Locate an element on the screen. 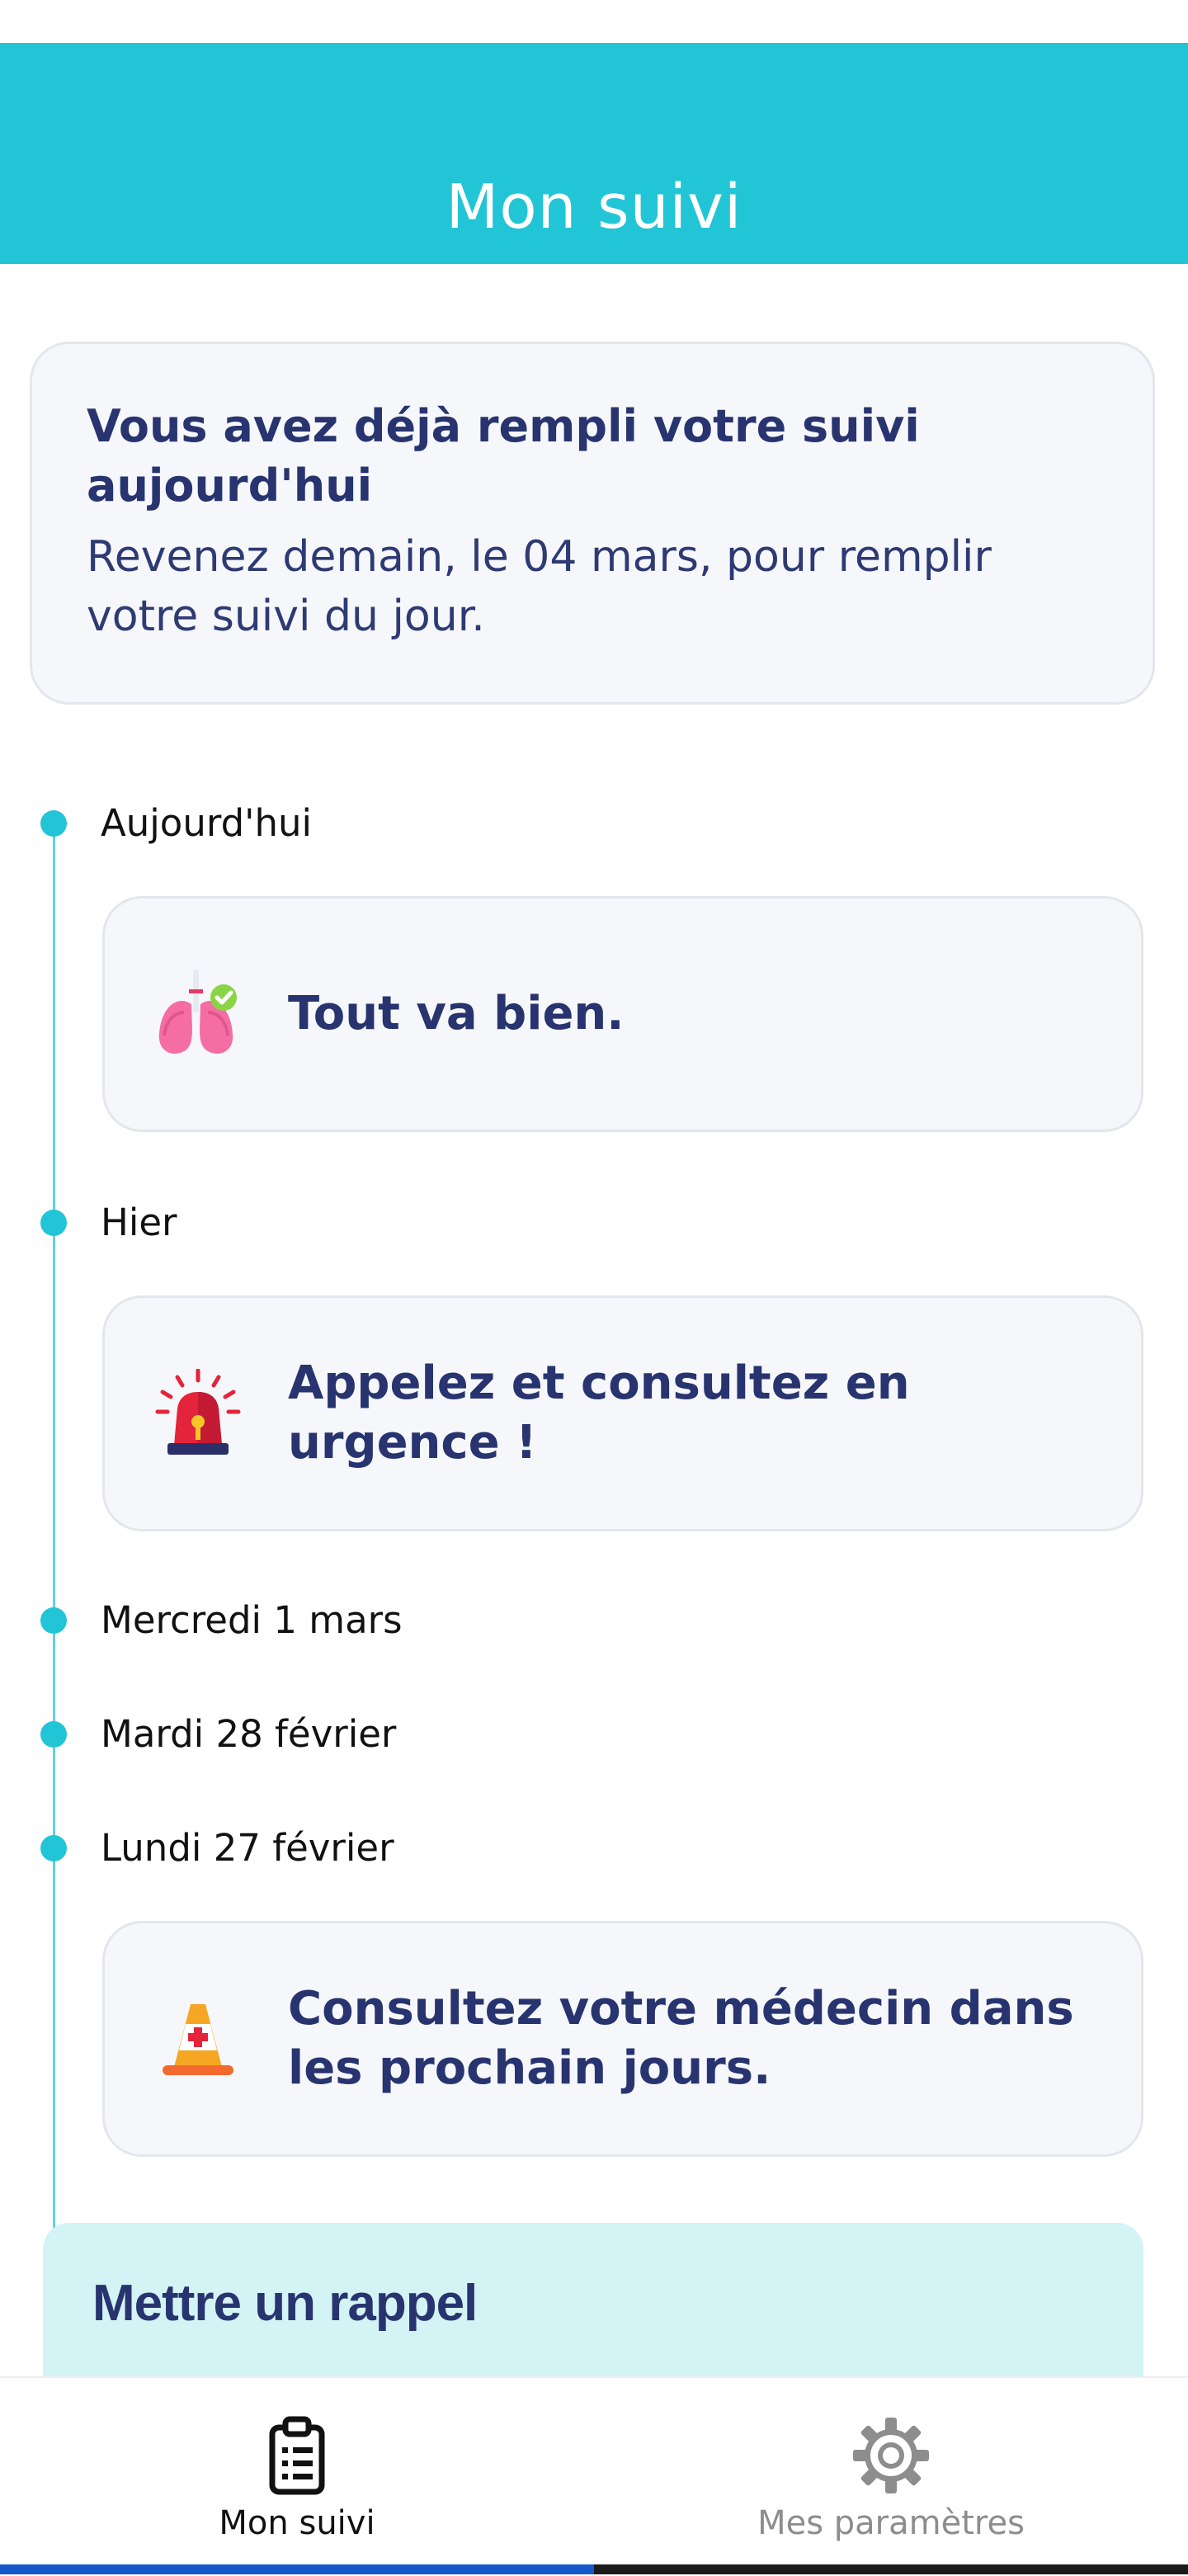 The image size is (1188, 2576). reminder-title: Mettre un rappel is located at coordinates (285, 2303).